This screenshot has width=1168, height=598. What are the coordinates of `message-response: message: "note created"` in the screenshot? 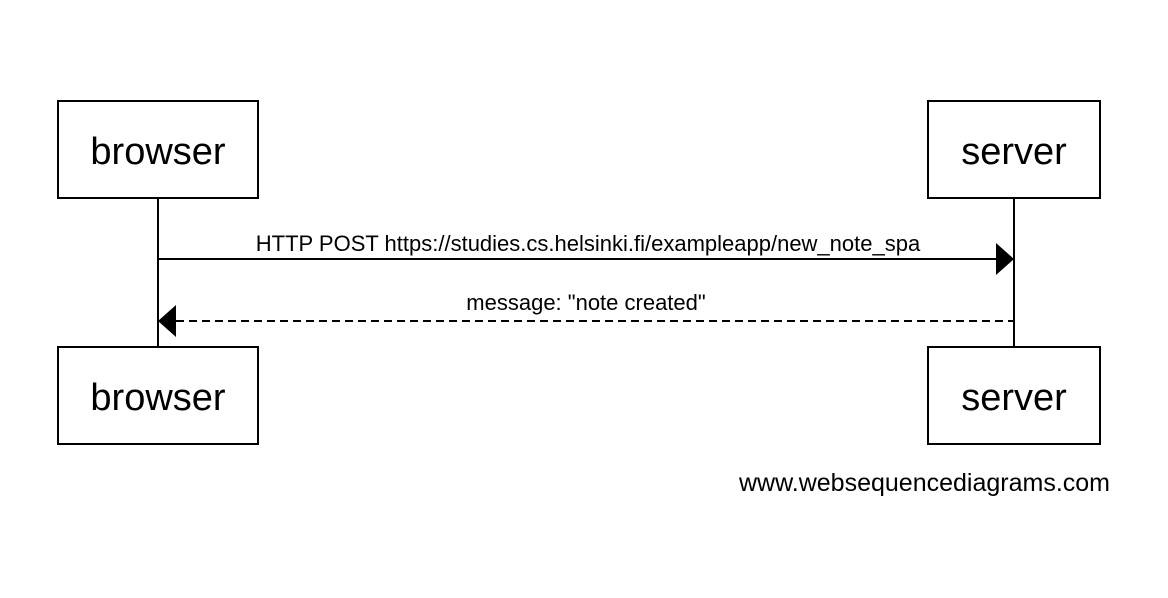 It's located at (586, 313).